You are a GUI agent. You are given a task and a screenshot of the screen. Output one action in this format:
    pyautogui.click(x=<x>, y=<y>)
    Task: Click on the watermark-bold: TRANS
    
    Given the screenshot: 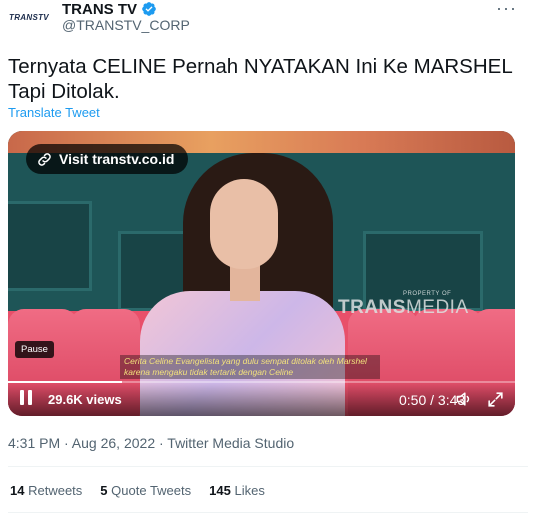 What is the action you would take?
    pyautogui.click(x=372, y=307)
    